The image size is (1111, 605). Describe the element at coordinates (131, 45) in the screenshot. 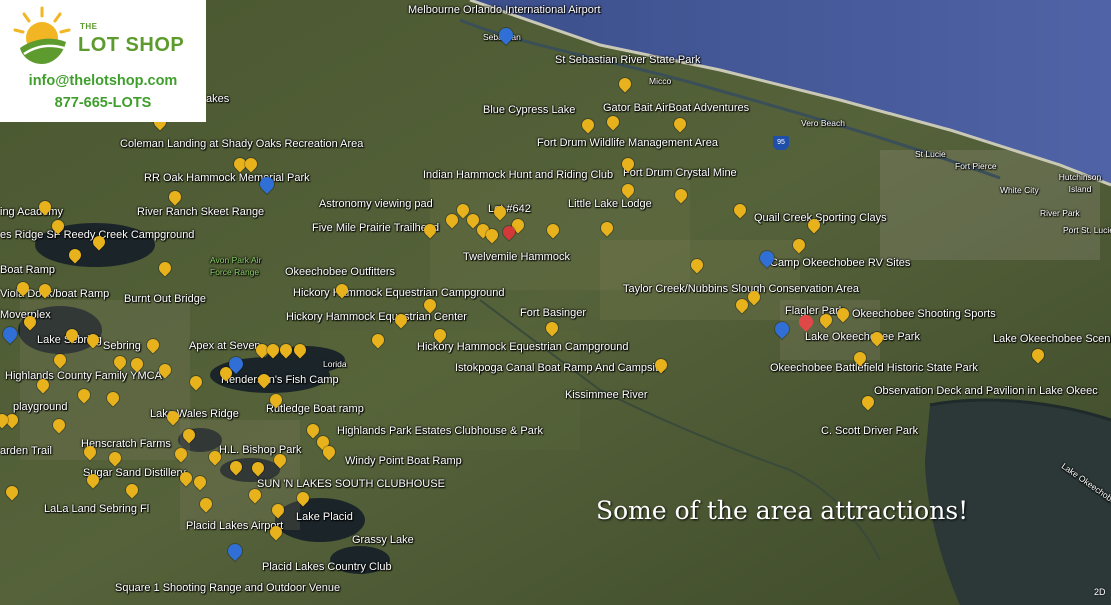

I see `brand-name: LOT SHOP` at that location.